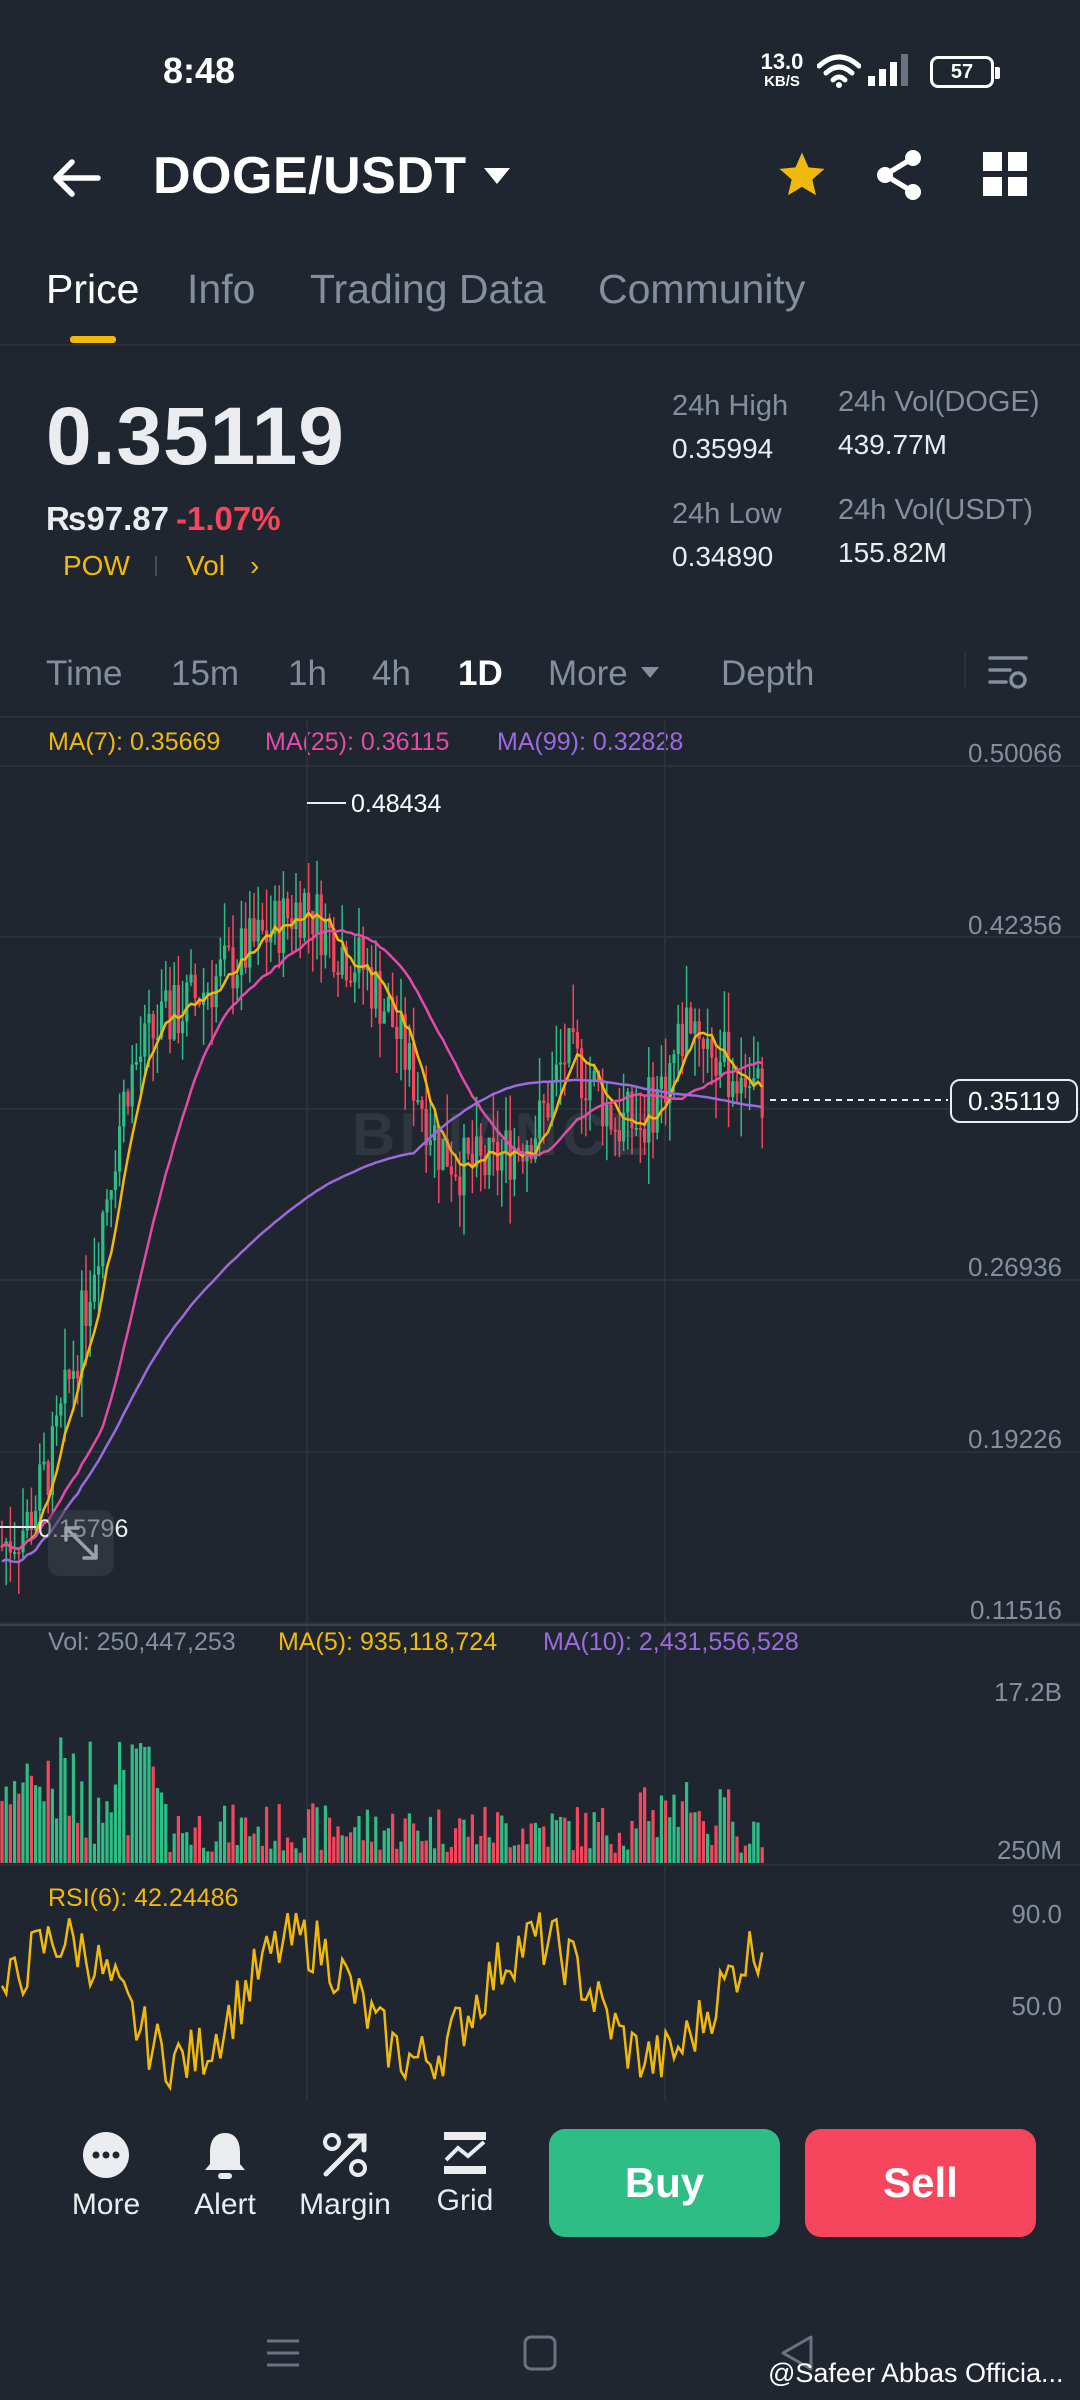 The height and width of the screenshot is (2400, 1080). What do you see at coordinates (205, 566) in the screenshot?
I see `tag-vol: Vol` at bounding box center [205, 566].